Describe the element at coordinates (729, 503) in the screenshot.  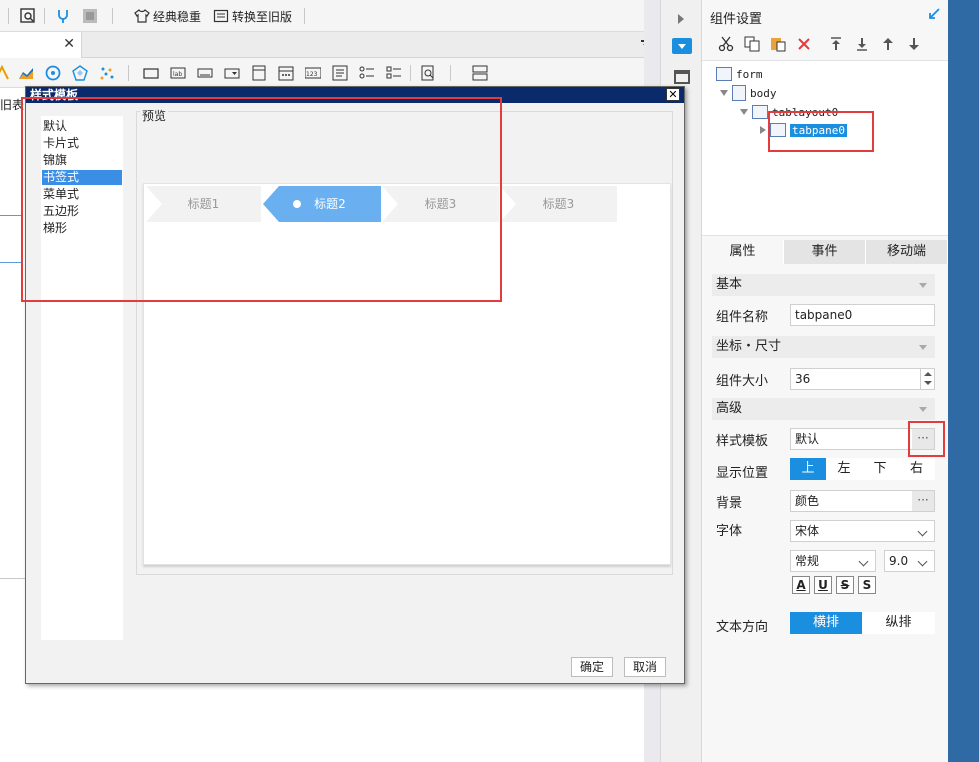
I see `background-label: 背景` at that location.